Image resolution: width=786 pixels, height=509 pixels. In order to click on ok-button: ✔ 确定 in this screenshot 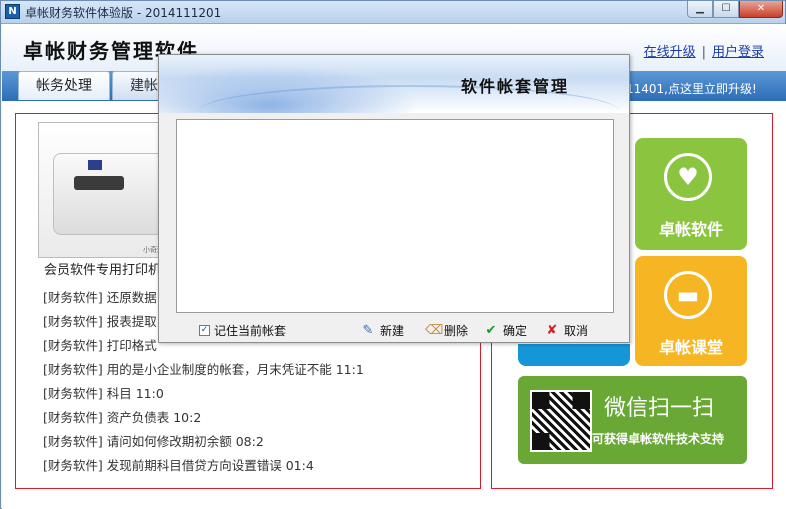, I will do `click(505, 330)`.